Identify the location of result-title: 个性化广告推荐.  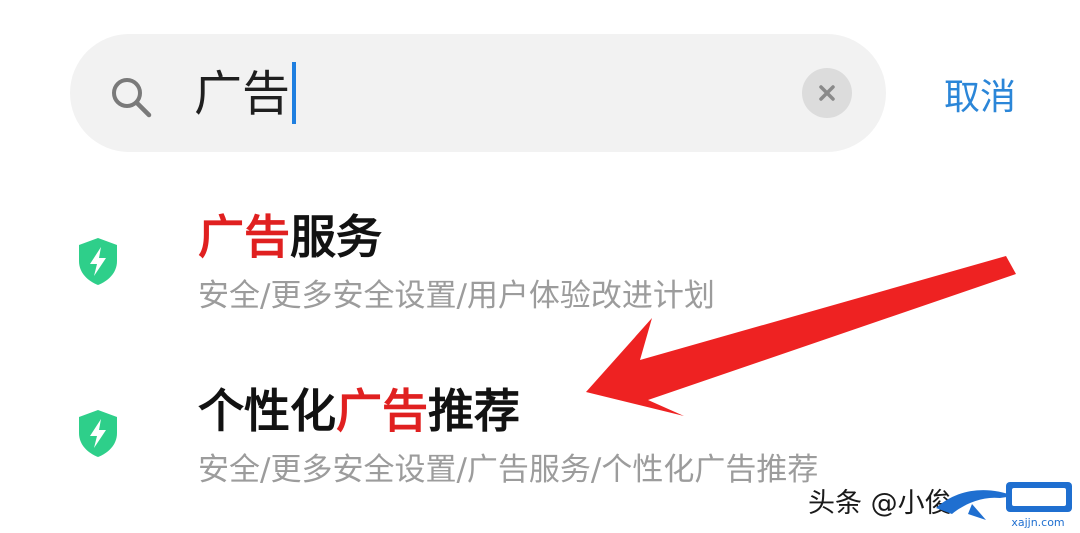
(359, 411).